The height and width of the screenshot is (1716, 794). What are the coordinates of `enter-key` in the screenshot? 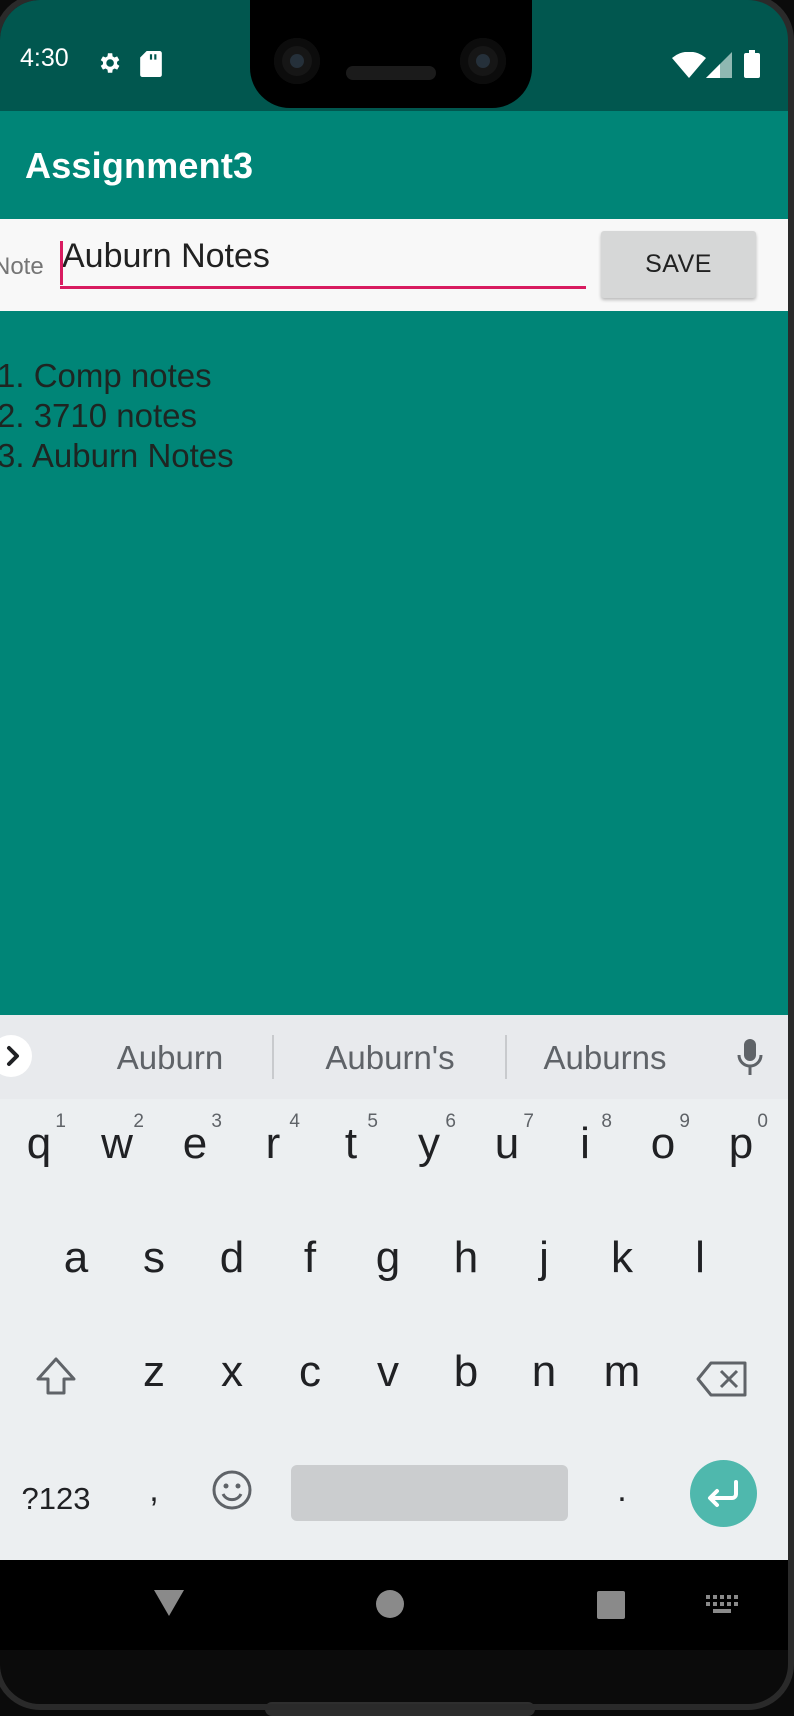 It's located at (723, 1493).